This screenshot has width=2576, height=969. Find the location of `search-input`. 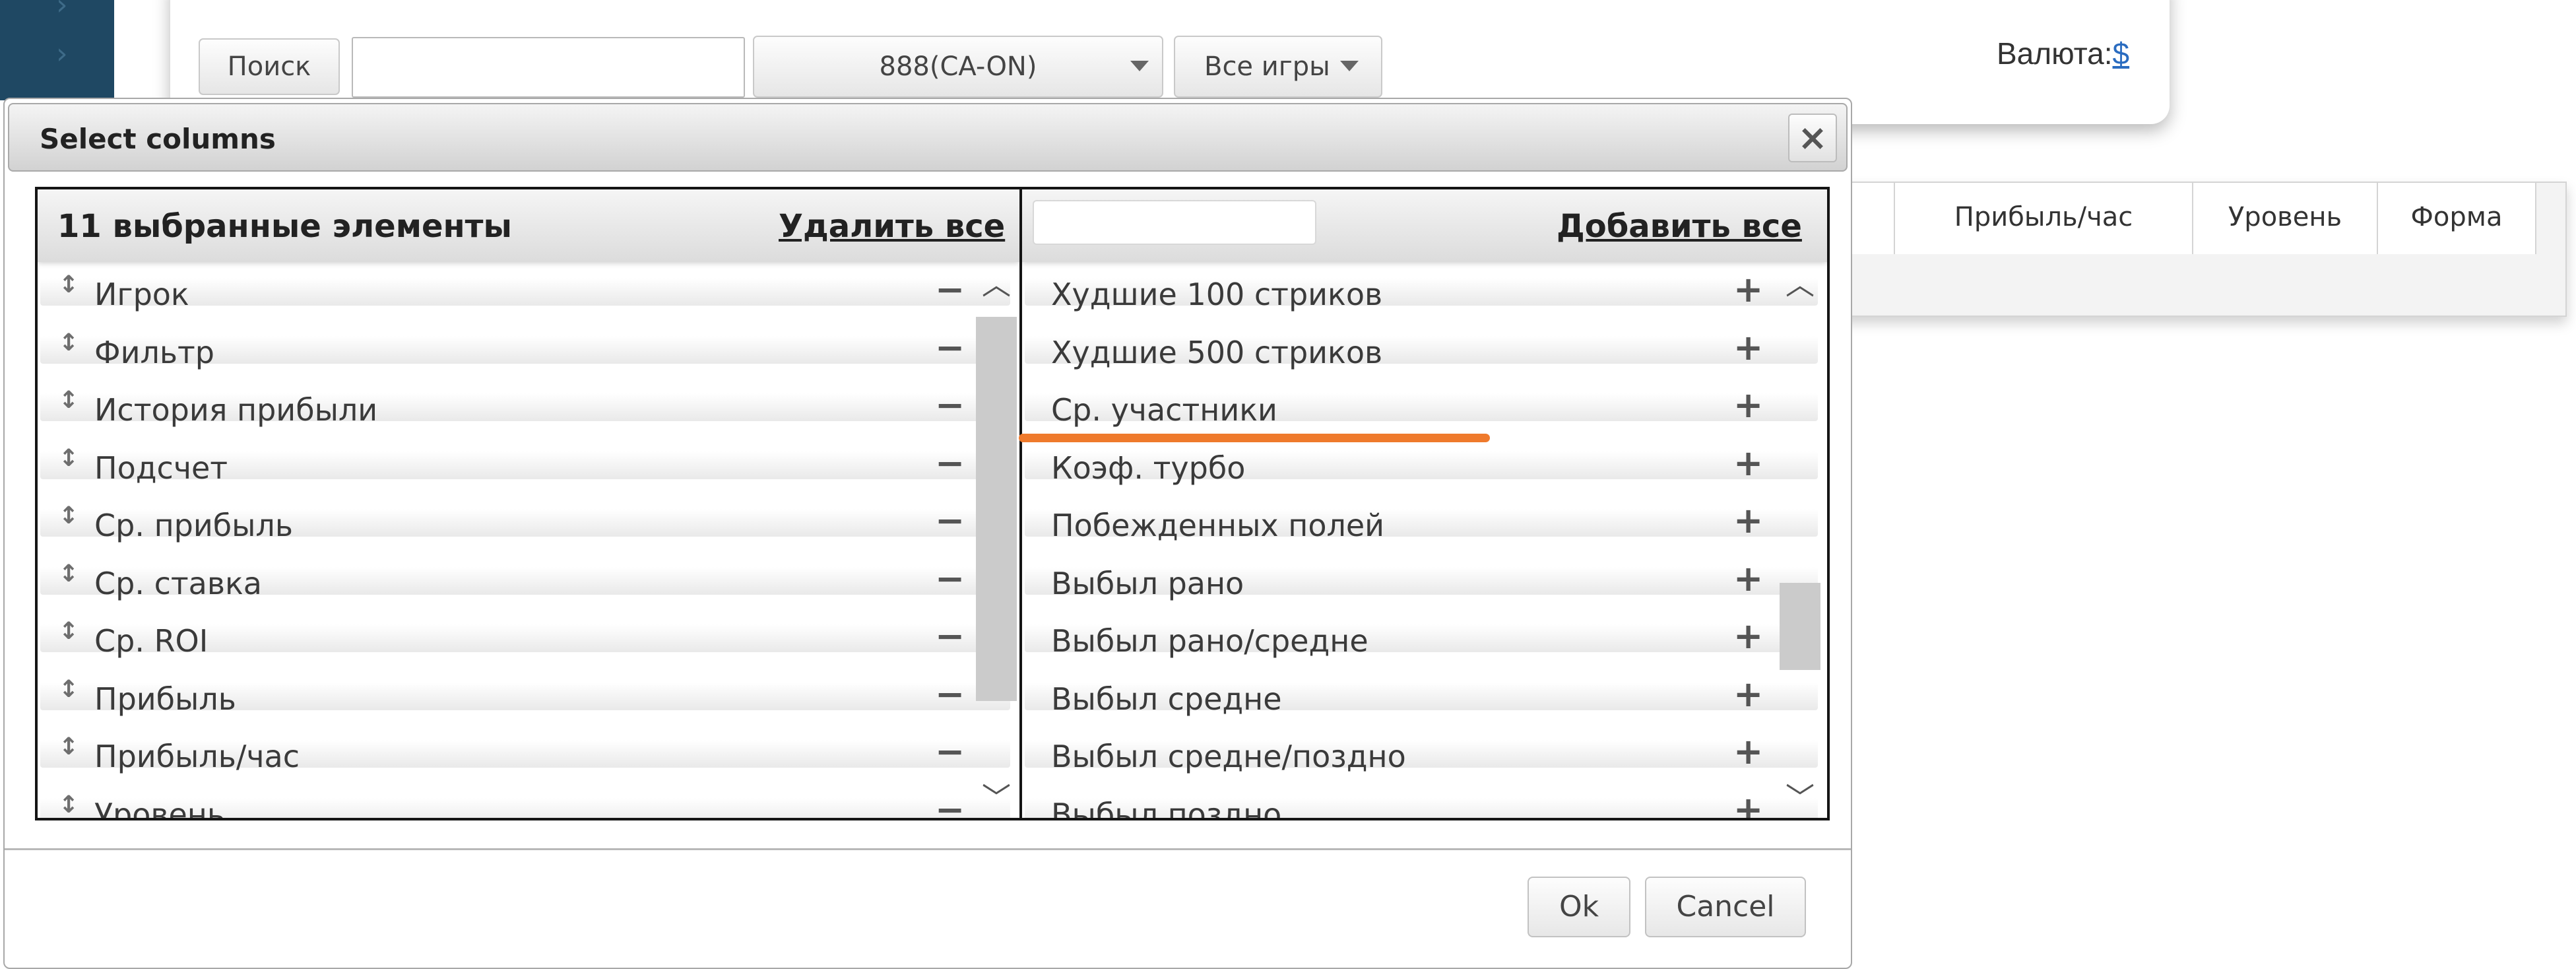

search-input is located at coordinates (548, 67).